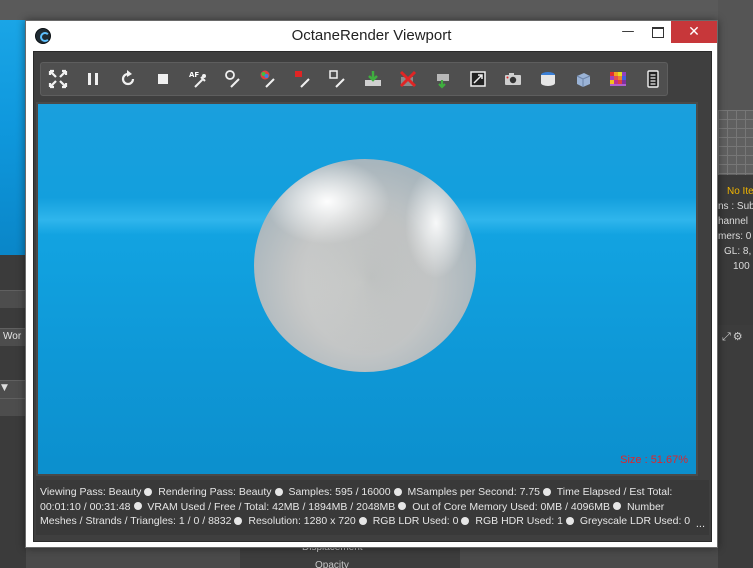  What do you see at coordinates (12, 336) in the screenshot?
I see `host-app-left-label: Wor` at bounding box center [12, 336].